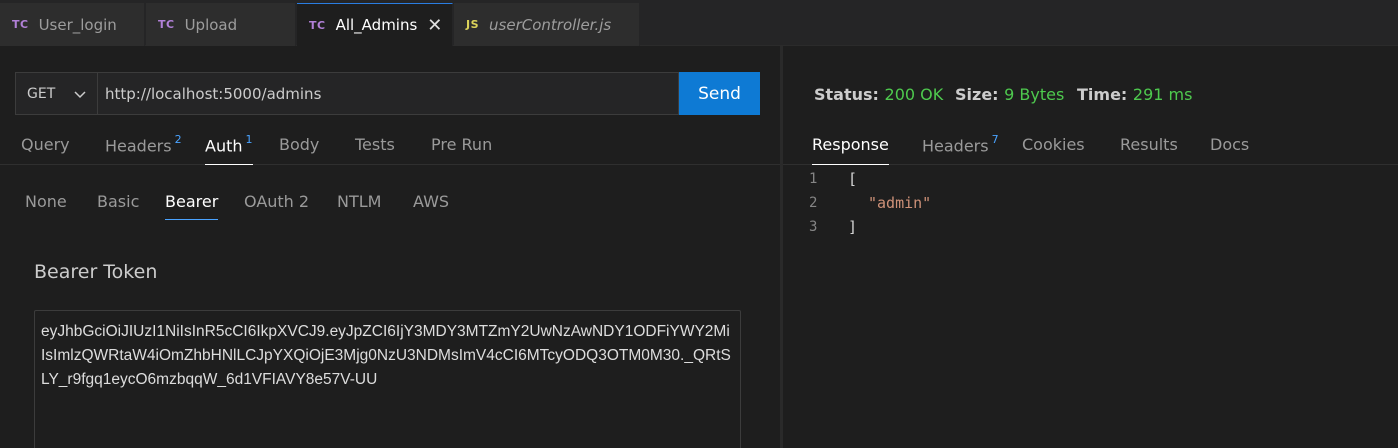  Describe the element at coordinates (853, 179) in the screenshot. I see `code-text: [` at that location.